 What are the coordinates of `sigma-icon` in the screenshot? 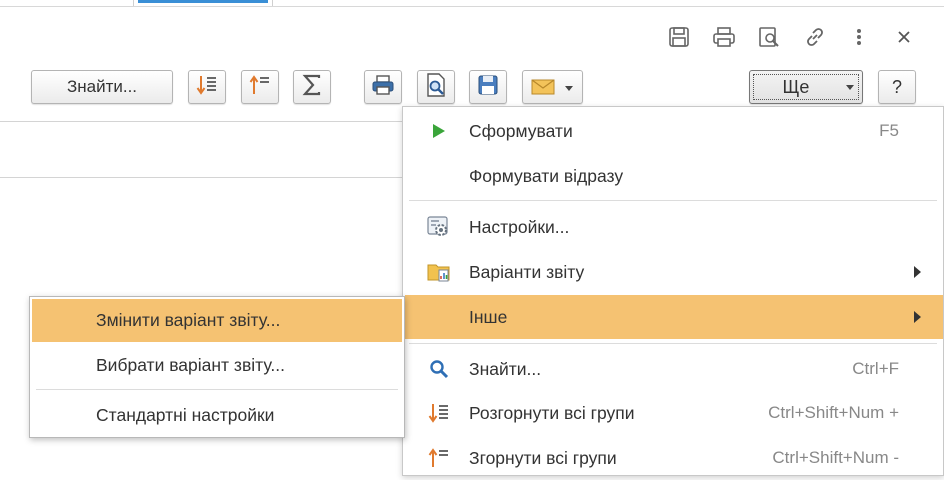 It's located at (312, 87).